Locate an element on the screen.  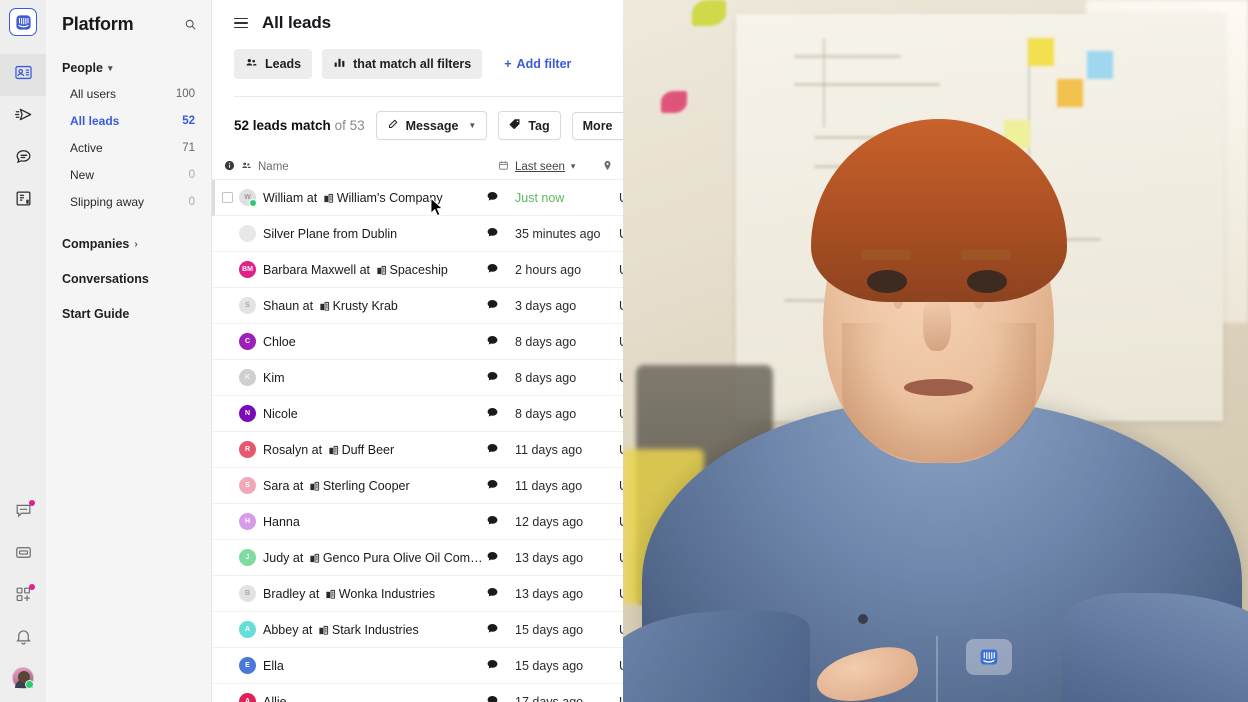
chevron-down-icon: ▾ is located at coordinates (573, 166).